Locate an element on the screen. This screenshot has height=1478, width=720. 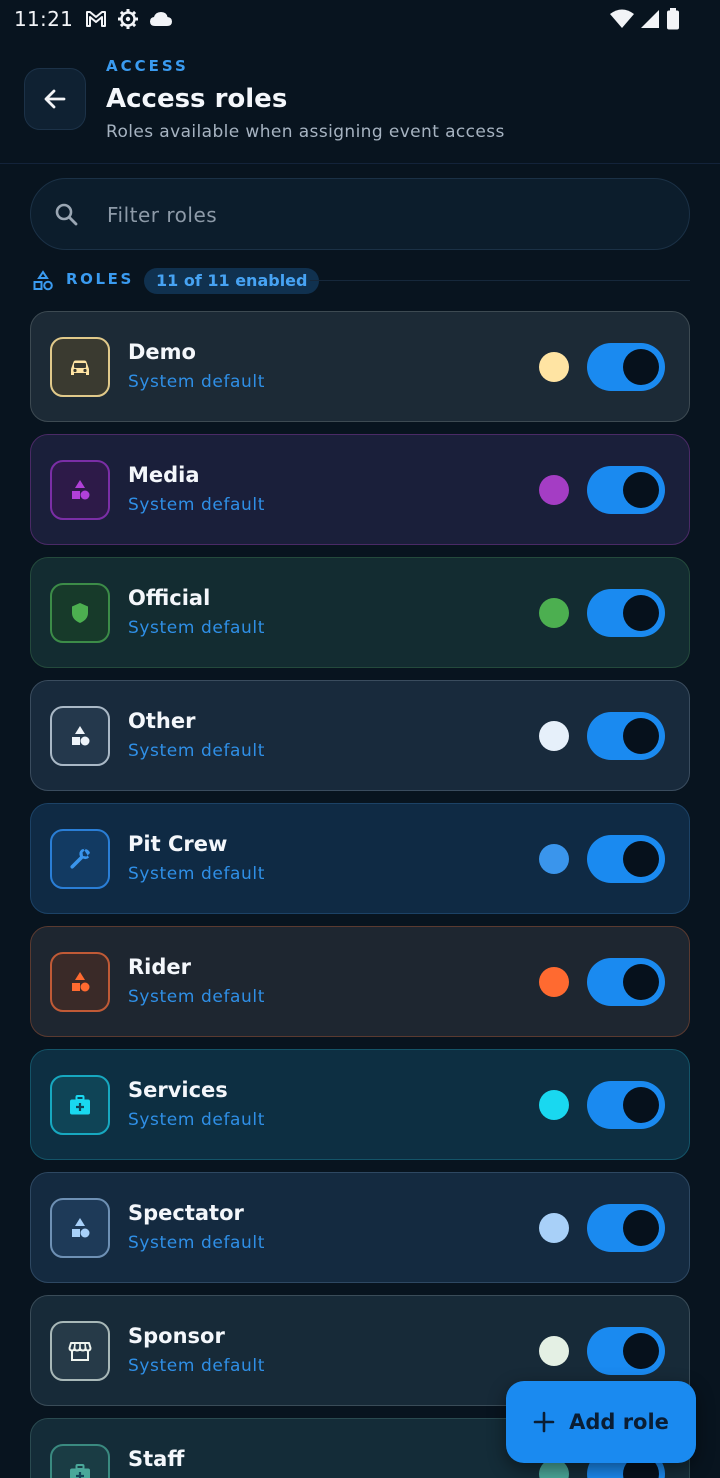
role-name: Official is located at coordinates (169, 598).